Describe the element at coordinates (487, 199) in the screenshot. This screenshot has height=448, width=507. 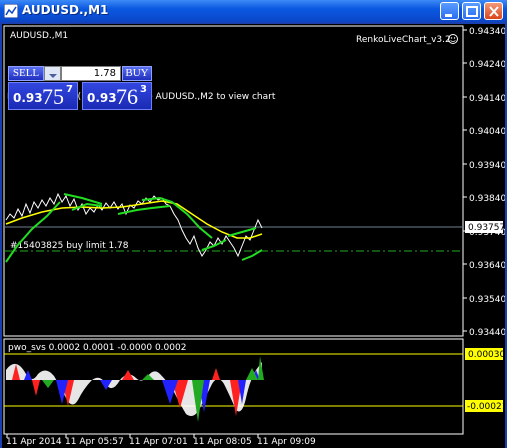
I see `price-tick: 0.93840` at that location.